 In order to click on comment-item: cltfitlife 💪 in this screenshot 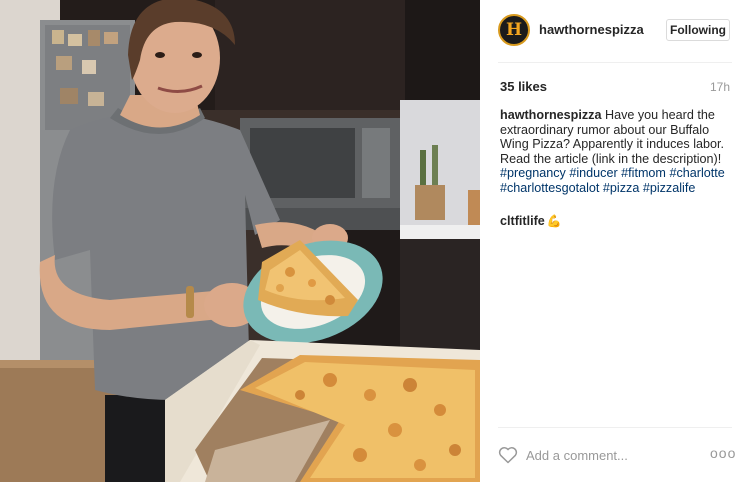, I will do `click(531, 221)`.